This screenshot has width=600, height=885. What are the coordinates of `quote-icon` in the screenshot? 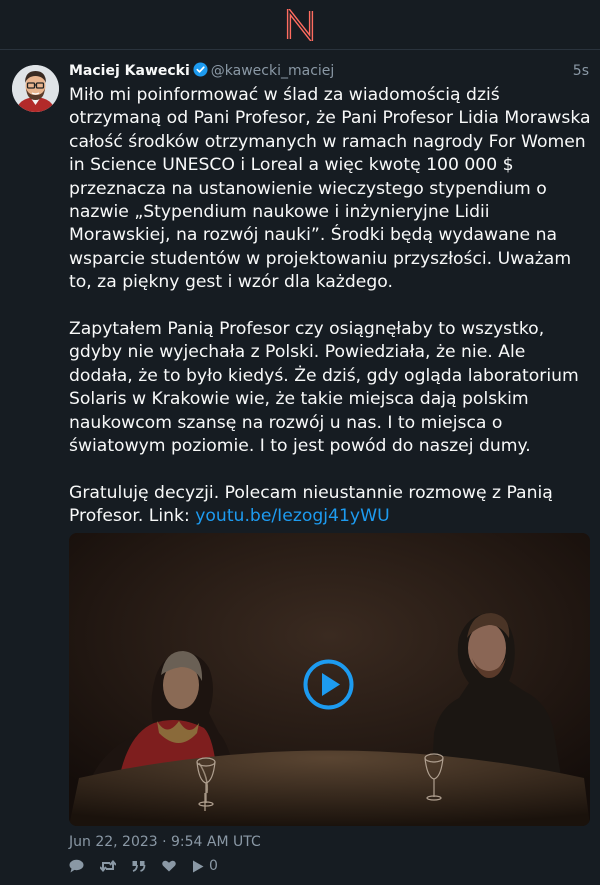 It's located at (139, 866).